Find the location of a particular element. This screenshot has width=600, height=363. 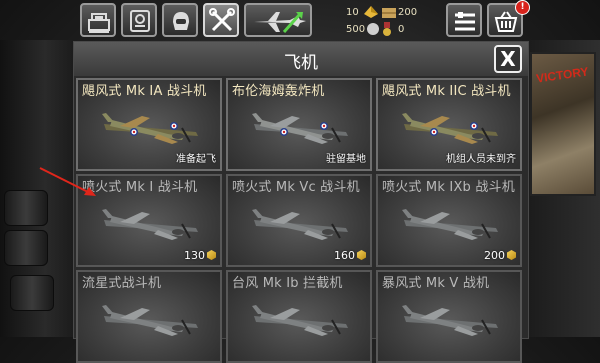

aircraft-name: 暴风式 Mk V 战机 is located at coordinates (436, 283).